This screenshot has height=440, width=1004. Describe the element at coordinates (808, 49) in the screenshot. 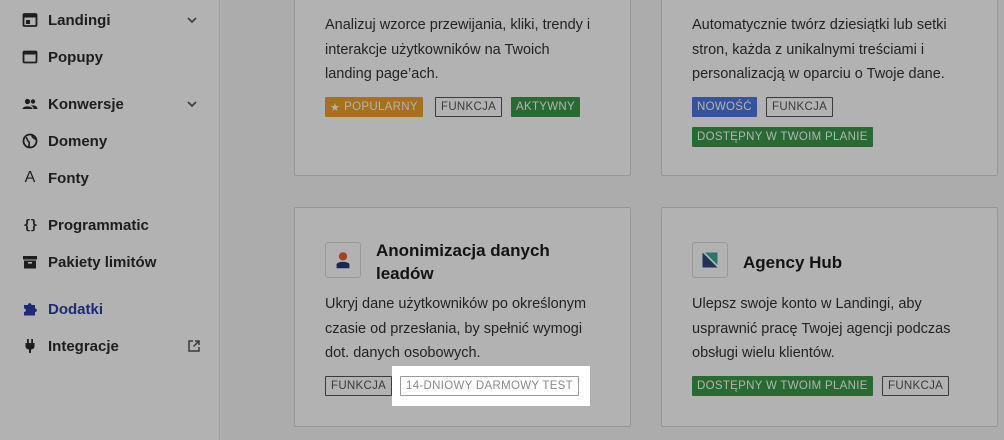

I see `desc-line: stron, każda z unikalnymi treściami i` at that location.